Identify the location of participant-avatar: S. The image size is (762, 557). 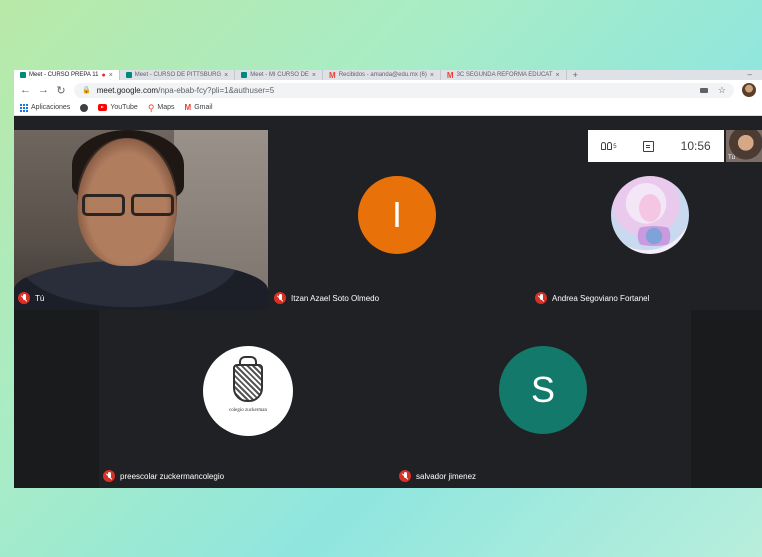
(543, 390).